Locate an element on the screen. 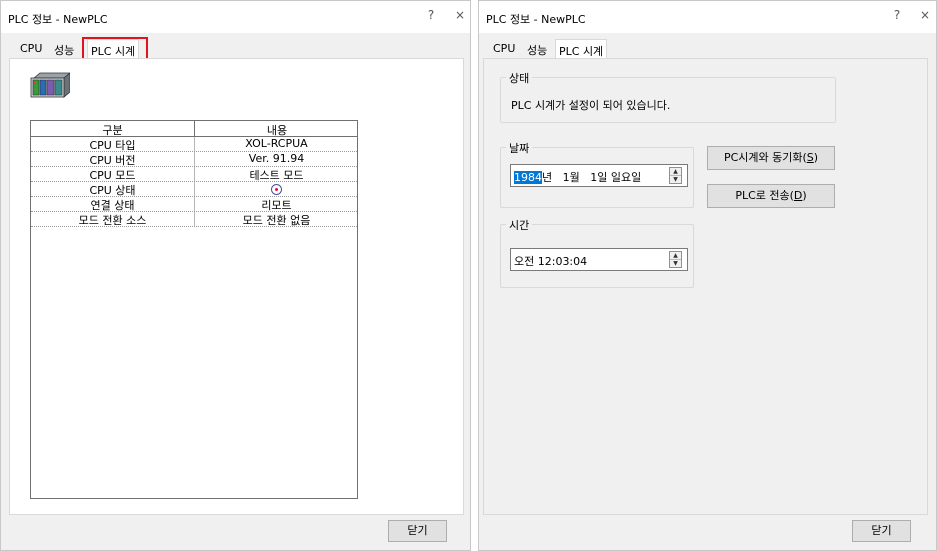 This screenshot has height=551, width=937. left-tabstrip: CPU 성능 PLC 시계 is located at coordinates (235, 46).